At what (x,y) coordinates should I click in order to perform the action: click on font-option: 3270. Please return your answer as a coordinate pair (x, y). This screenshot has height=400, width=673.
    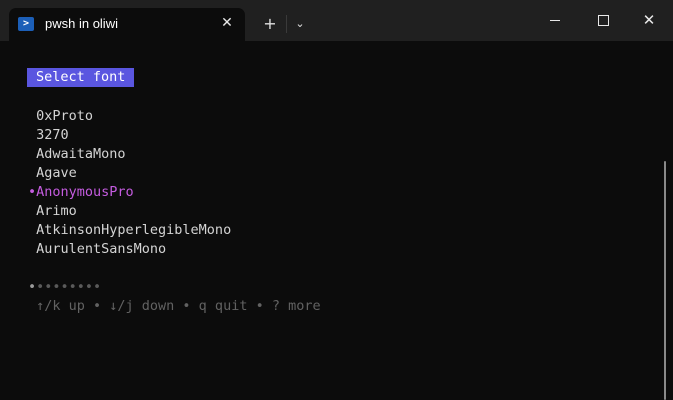
    Looking at the image, I should click on (48, 135).